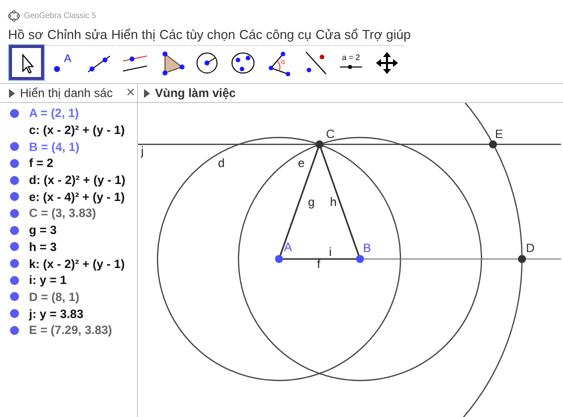 This screenshot has height=417, width=563. I want to click on menu-item: Trợ giúp, so click(386, 34).